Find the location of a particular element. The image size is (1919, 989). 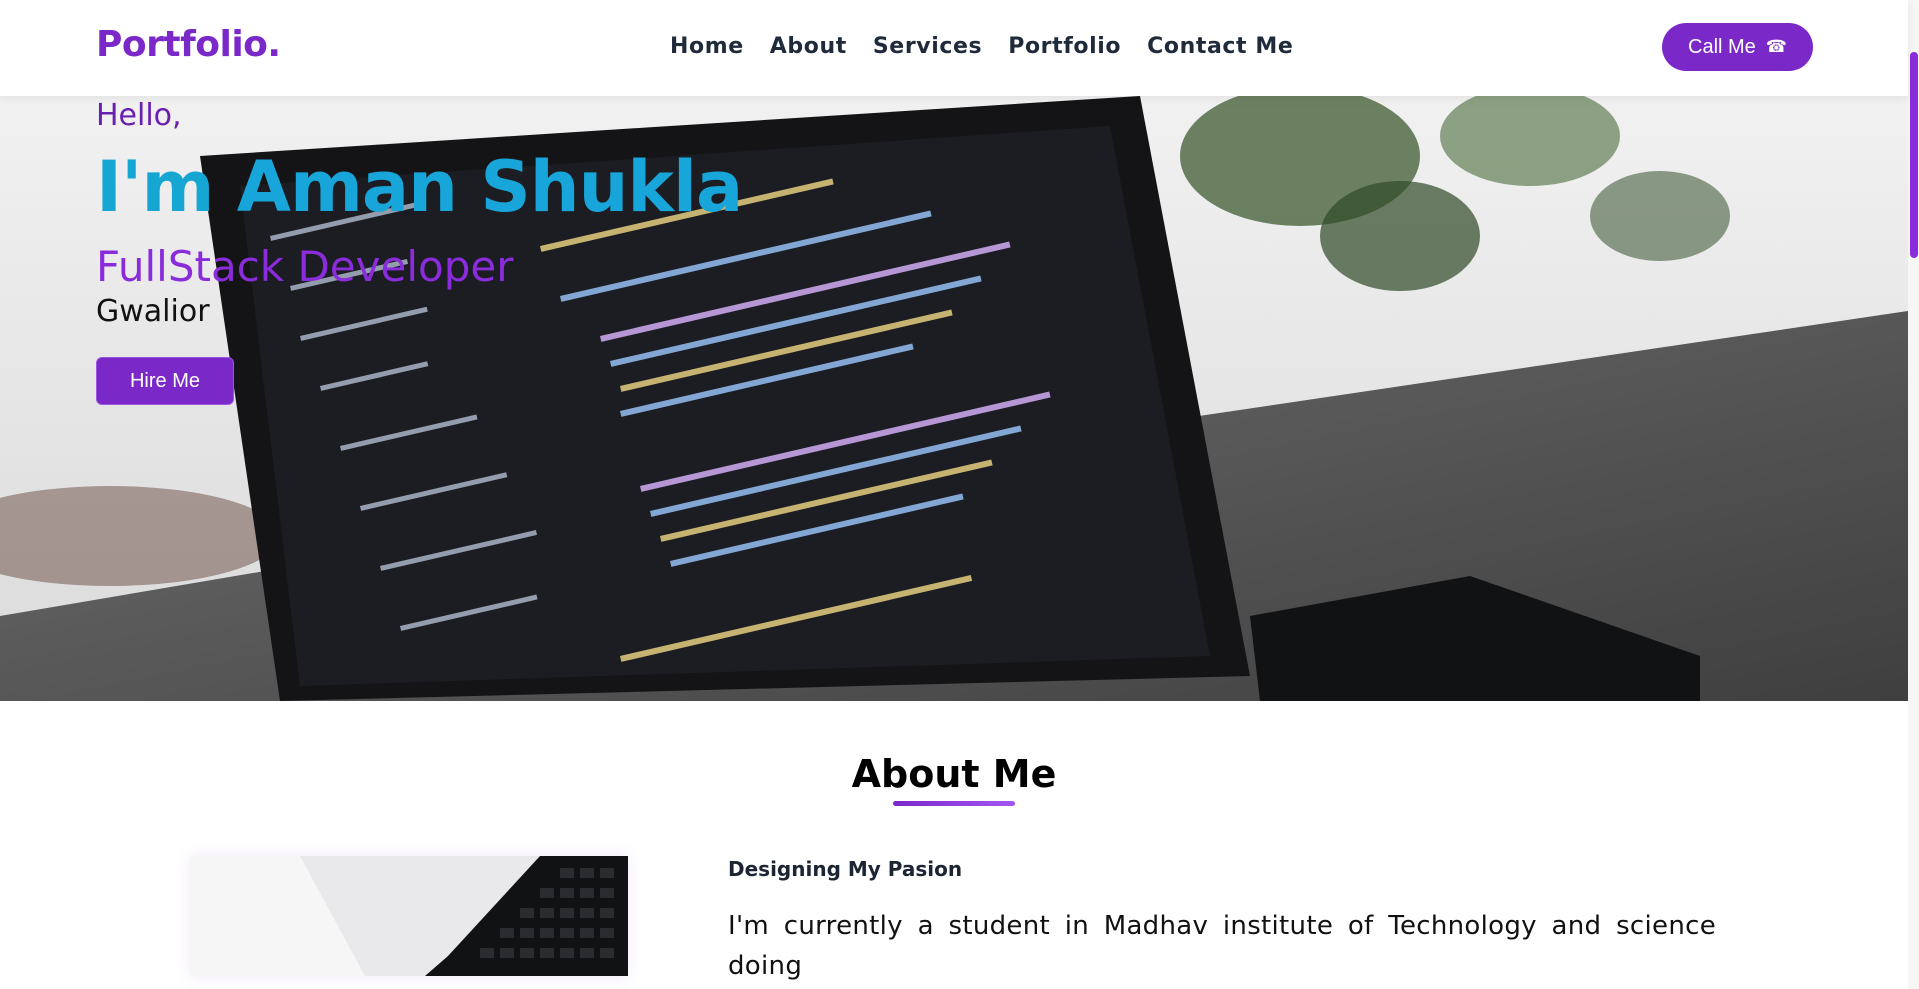

call-me-label: Call Me is located at coordinates (1722, 46).